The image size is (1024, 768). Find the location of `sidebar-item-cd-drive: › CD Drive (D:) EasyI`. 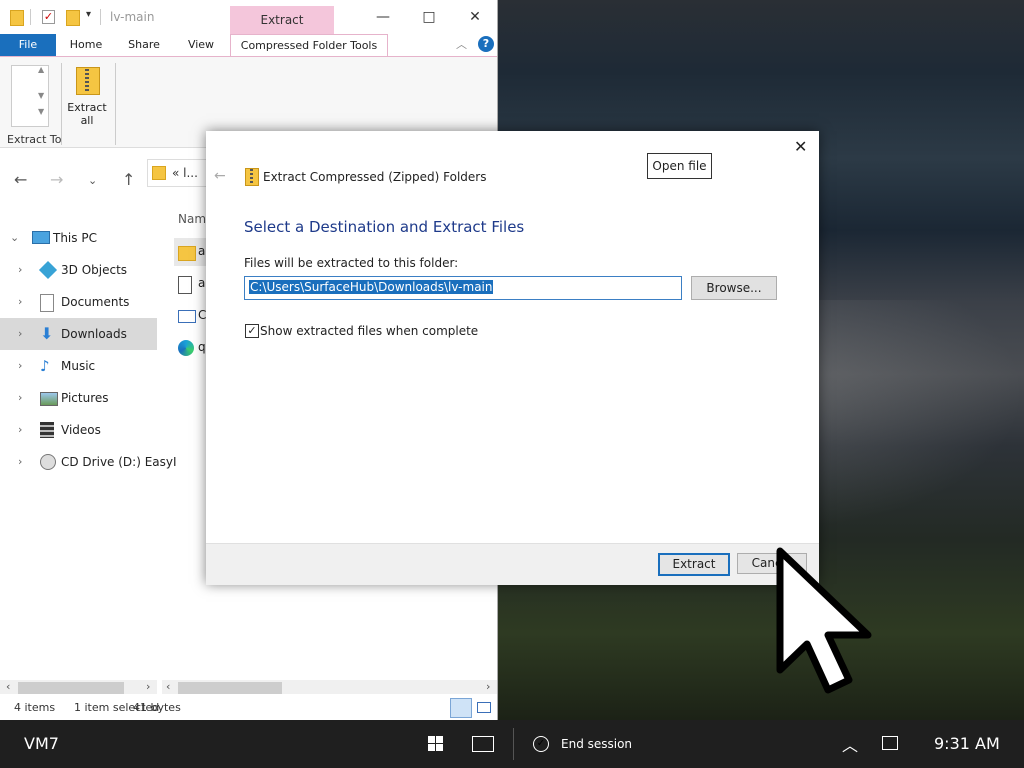

sidebar-item-cd-drive: › CD Drive (D:) EasyI is located at coordinates (88, 462).